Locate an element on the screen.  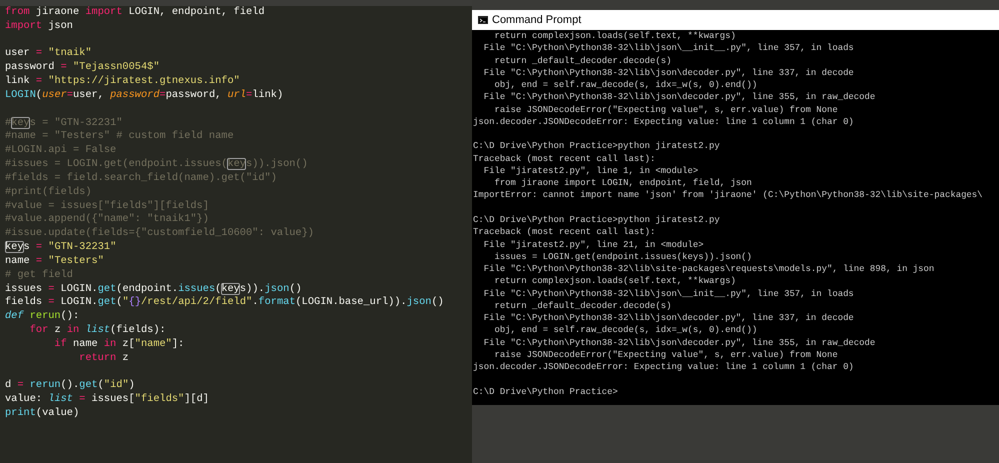
code-line: link = "https://jiratest.gtnexus.info" is located at coordinates (122, 82).